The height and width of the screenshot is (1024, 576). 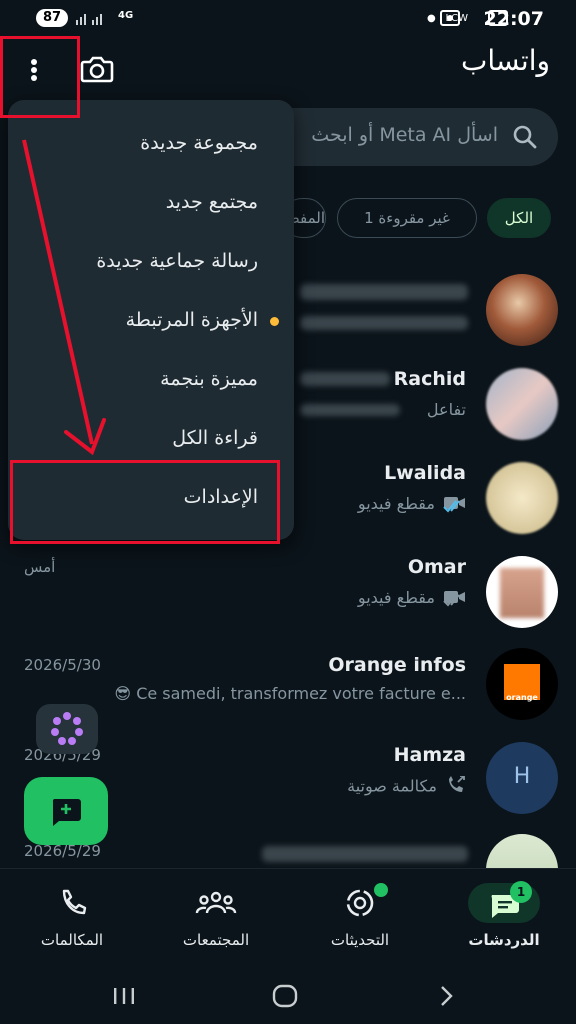 I want to click on recent-apps-icon, so click(x=124, y=998).